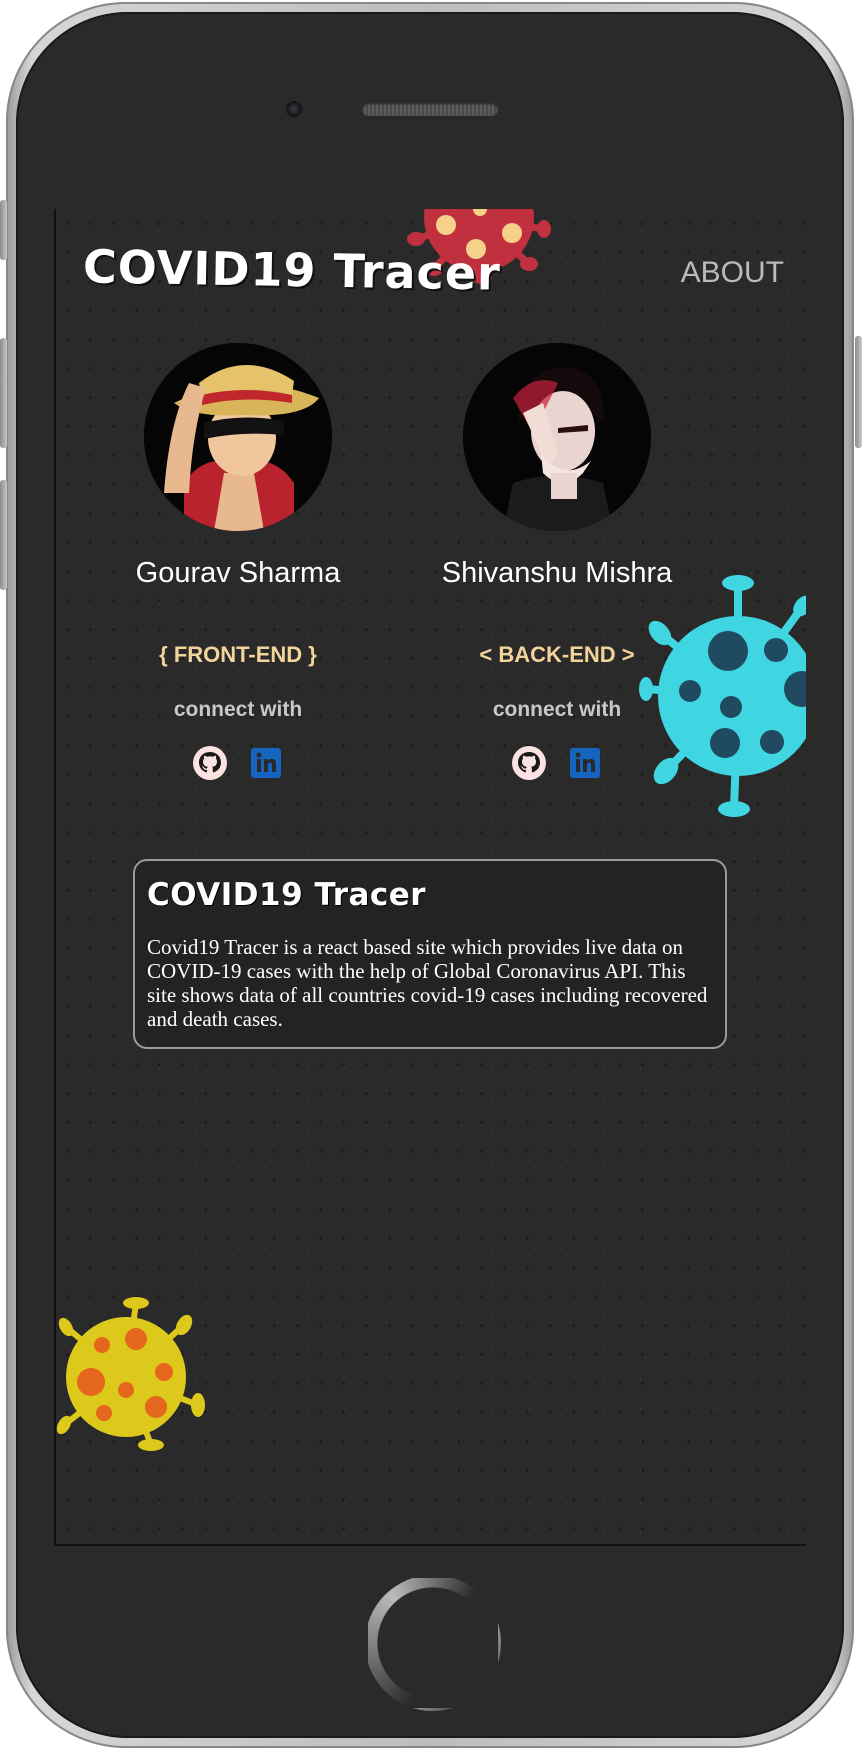 The width and height of the screenshot is (862, 1754). Describe the element at coordinates (238, 763) in the screenshot. I see `social-links` at that location.